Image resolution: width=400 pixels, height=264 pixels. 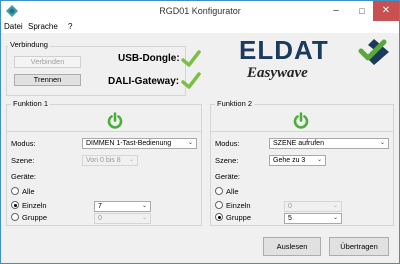 What do you see at coordinates (219, 191) in the screenshot?
I see `function2-radio-all` at bounding box center [219, 191].